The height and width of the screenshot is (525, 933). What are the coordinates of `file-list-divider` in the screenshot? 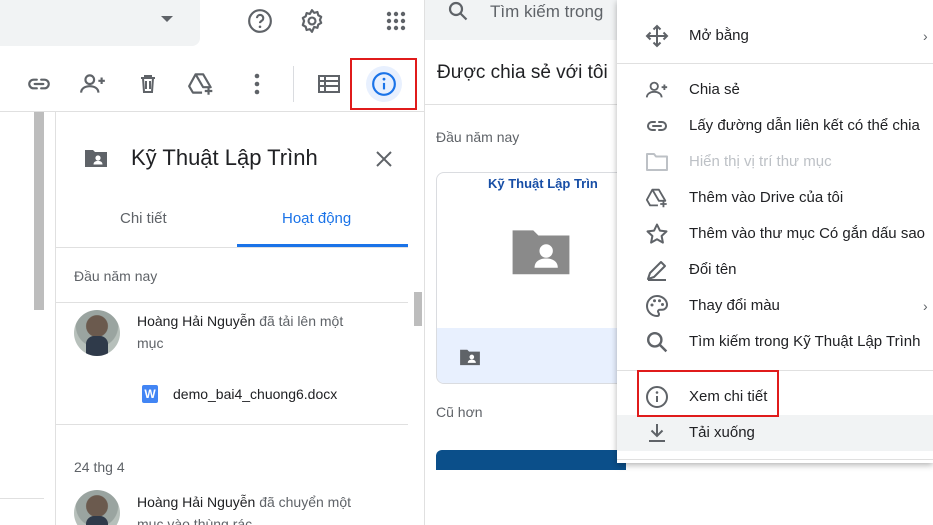 It's located at (22, 498).